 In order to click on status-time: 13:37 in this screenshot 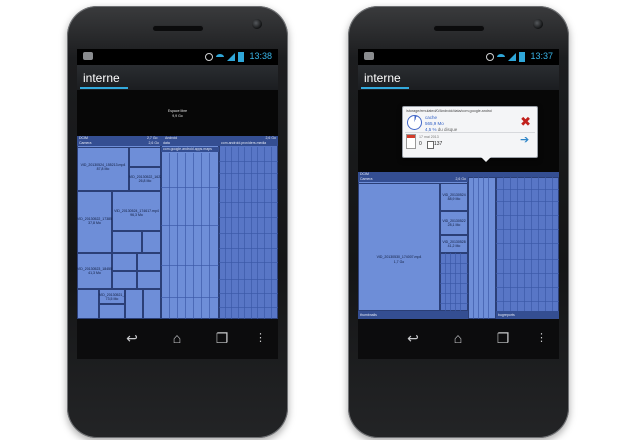, I will do `click(541, 56)`.